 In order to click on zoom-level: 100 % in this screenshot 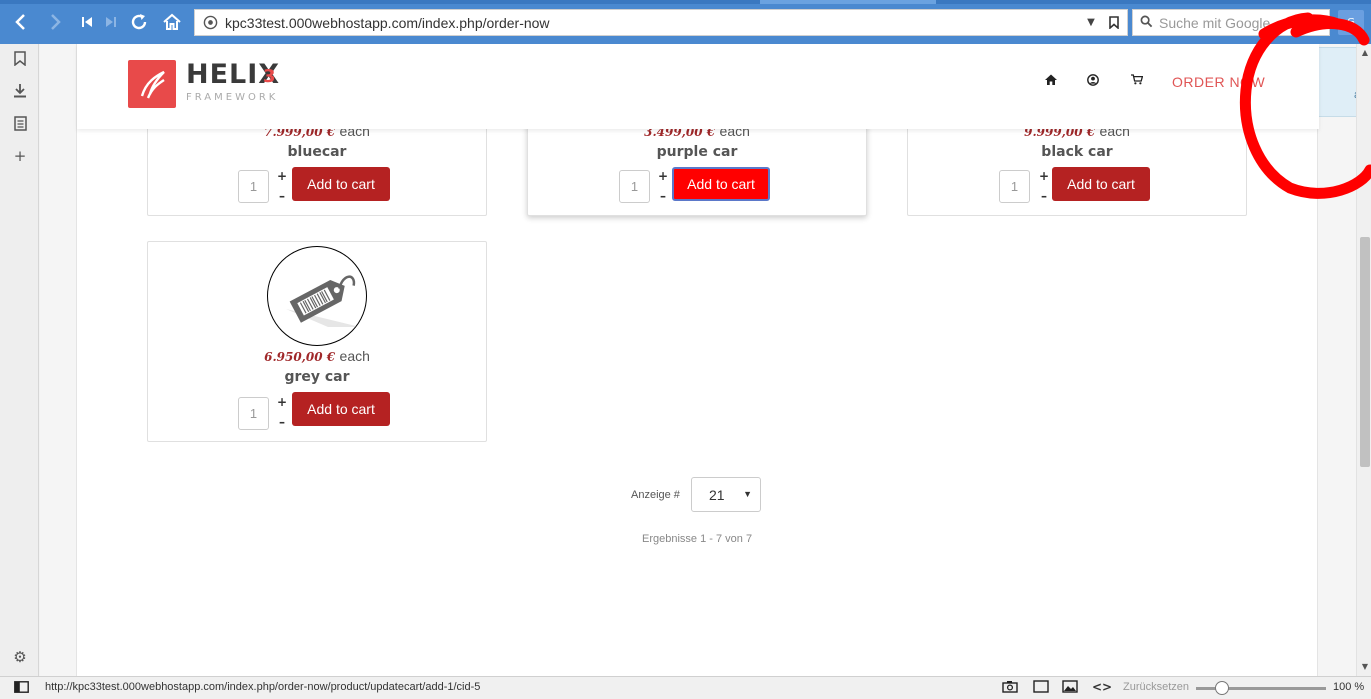, I will do `click(1349, 687)`.